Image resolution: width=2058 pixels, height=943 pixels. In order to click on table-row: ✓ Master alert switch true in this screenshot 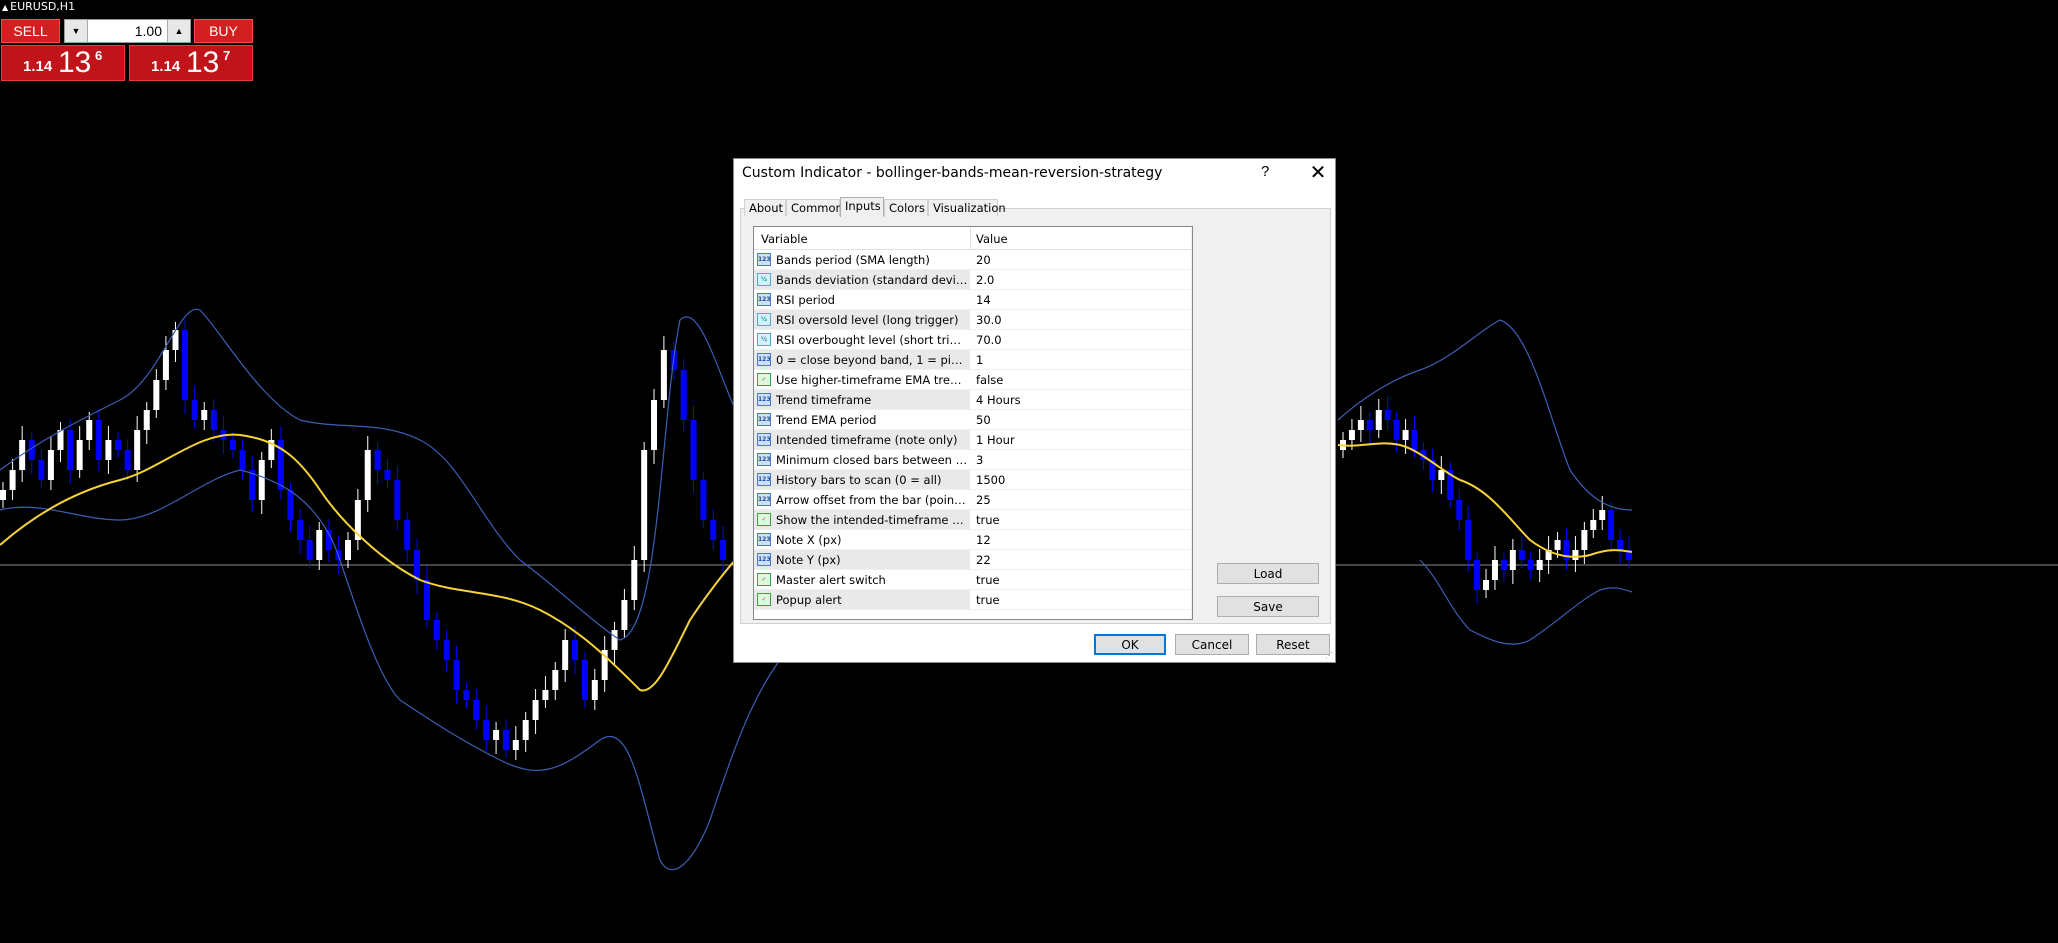, I will do `click(972, 580)`.